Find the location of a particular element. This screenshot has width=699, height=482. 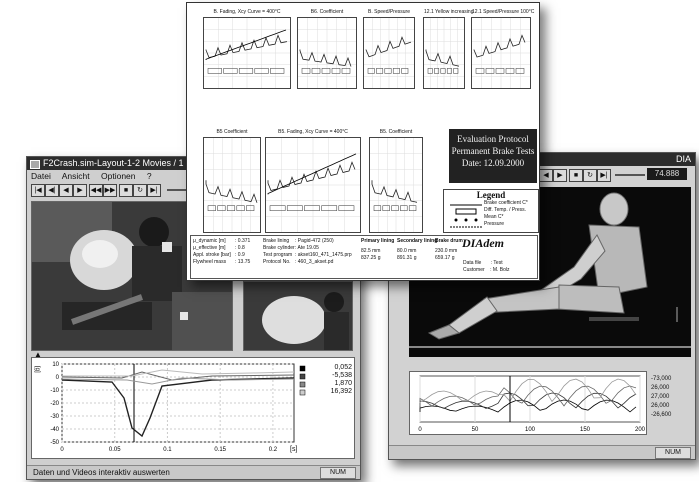

skip-end-icon: ▶| is located at coordinates (154, 190).